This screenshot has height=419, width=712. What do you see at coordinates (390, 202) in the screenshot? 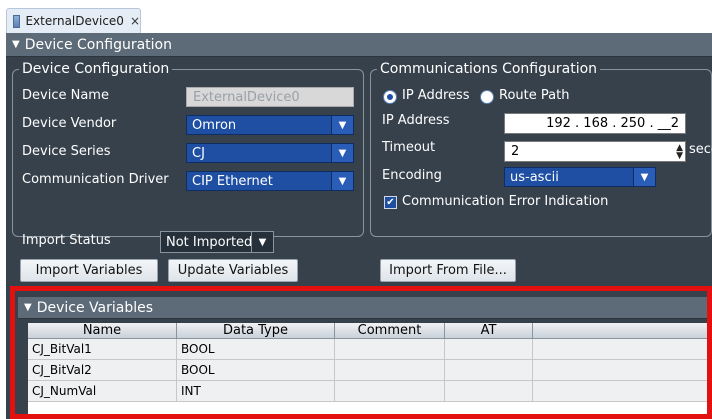
I see `error-indication-checkbox: ✔` at bounding box center [390, 202].